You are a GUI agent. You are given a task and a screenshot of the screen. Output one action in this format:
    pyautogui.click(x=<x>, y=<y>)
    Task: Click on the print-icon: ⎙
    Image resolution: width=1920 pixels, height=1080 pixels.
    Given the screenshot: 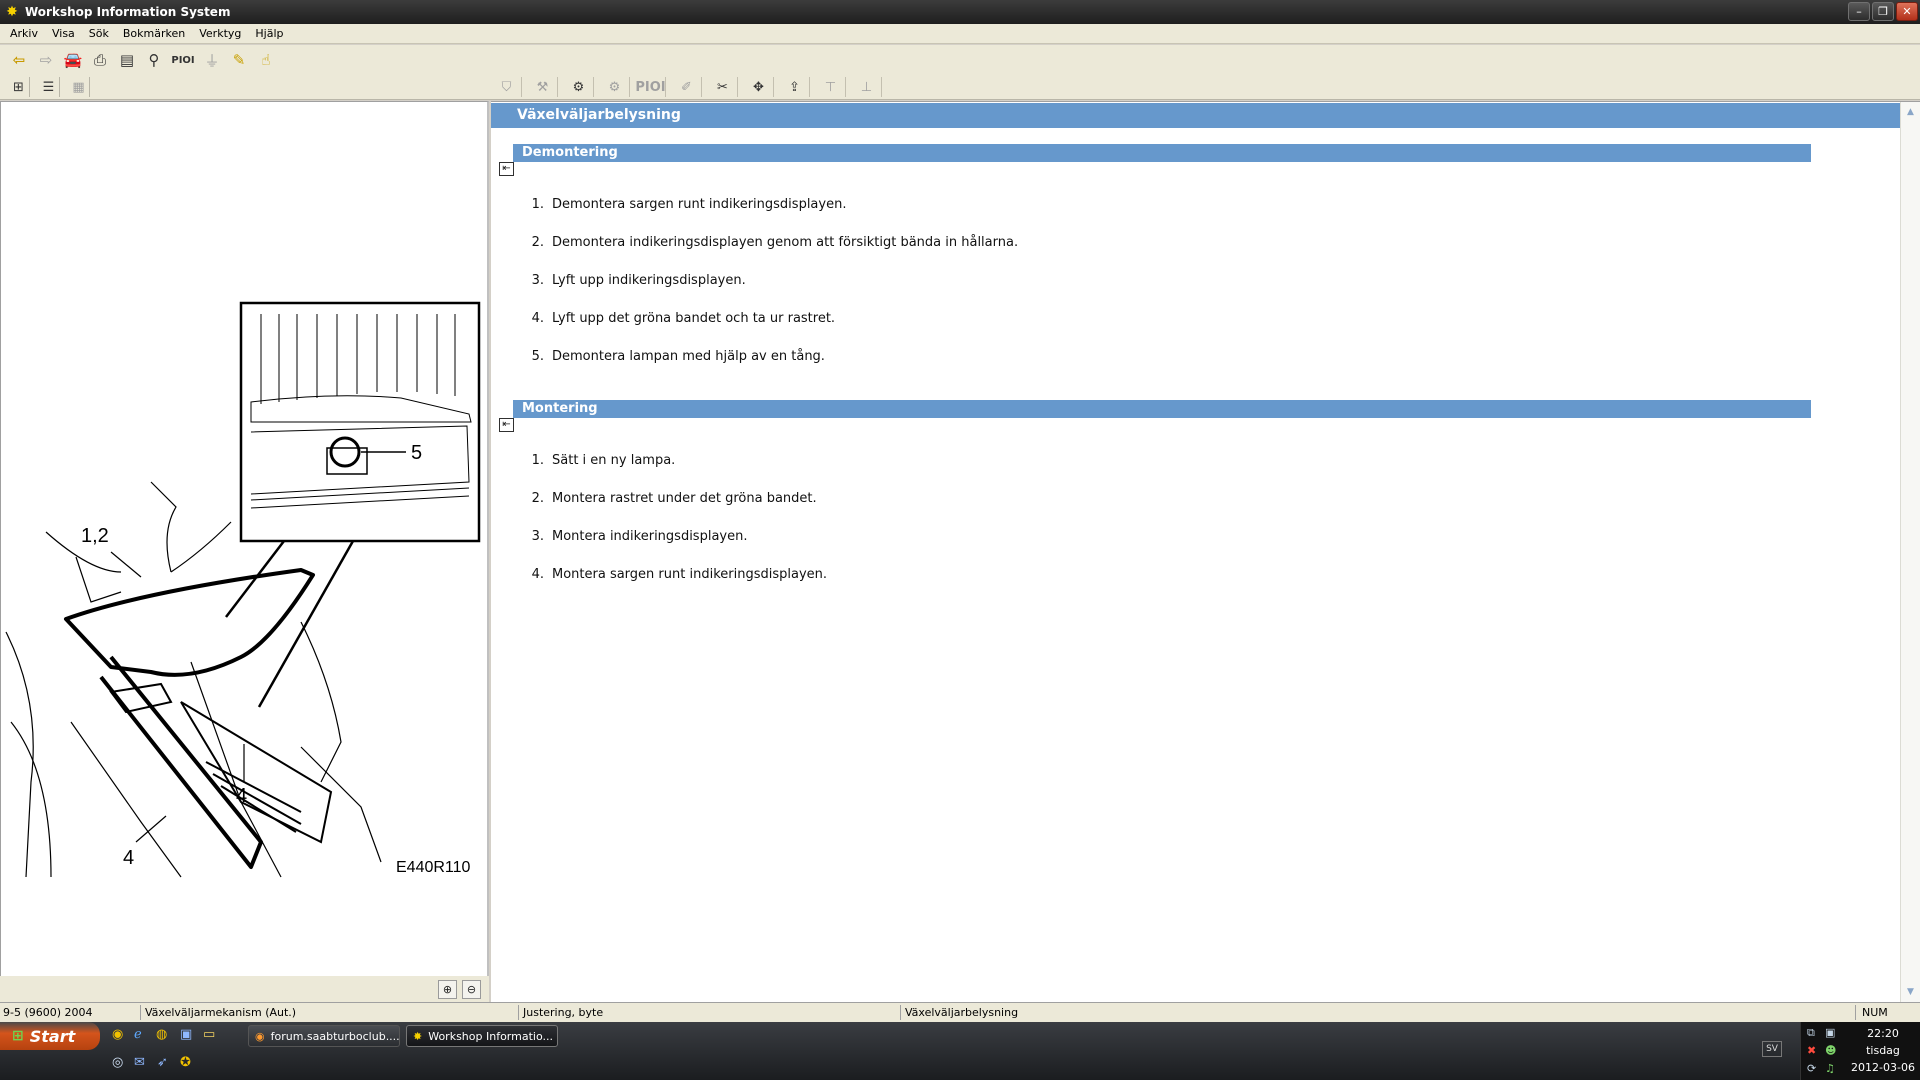 What is the action you would take?
    pyautogui.click(x=100, y=60)
    